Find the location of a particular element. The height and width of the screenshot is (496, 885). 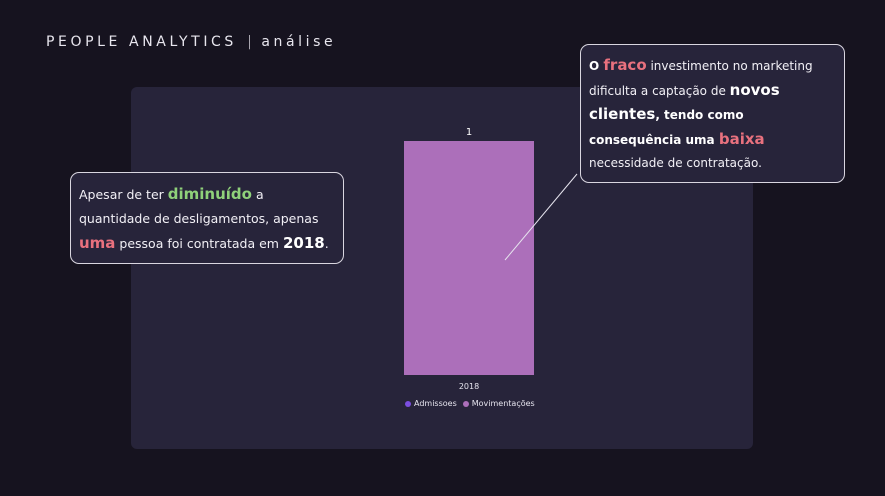

callout-left-text-1: Apesar de ter is located at coordinates (123, 194).